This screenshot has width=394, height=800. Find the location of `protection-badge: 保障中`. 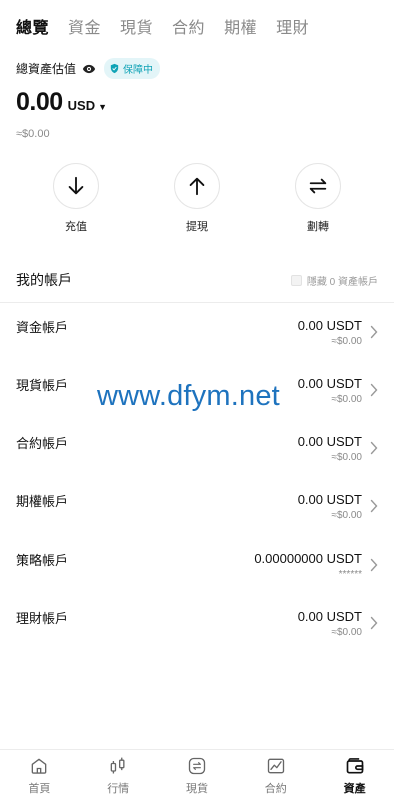

protection-badge: 保障中 is located at coordinates (132, 68).